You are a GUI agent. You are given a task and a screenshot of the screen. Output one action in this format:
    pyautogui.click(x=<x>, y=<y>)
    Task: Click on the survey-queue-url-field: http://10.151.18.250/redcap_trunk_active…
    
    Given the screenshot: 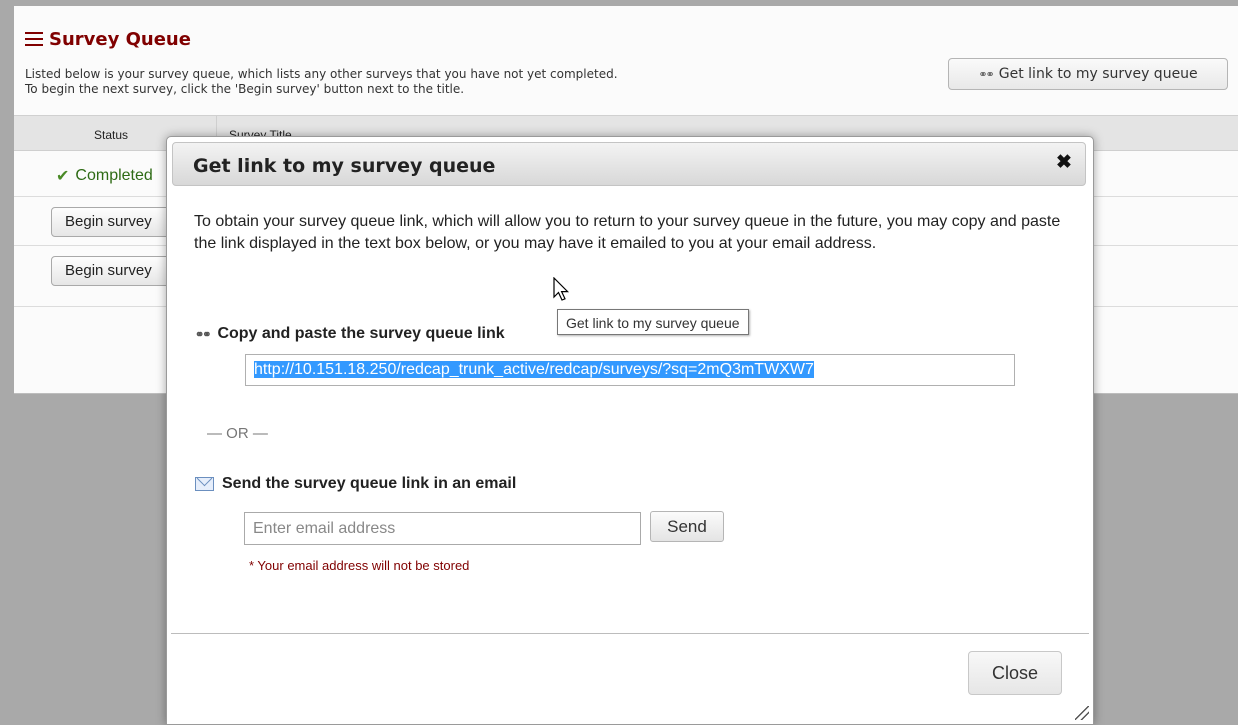 What is the action you would take?
    pyautogui.click(x=630, y=370)
    